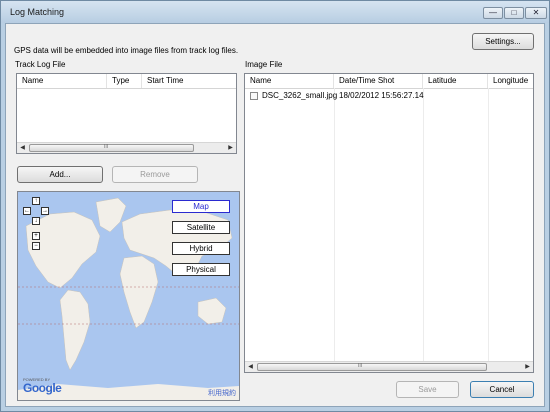 The image size is (550, 412). I want to click on column-header-start-time: Start Time, so click(189, 81).